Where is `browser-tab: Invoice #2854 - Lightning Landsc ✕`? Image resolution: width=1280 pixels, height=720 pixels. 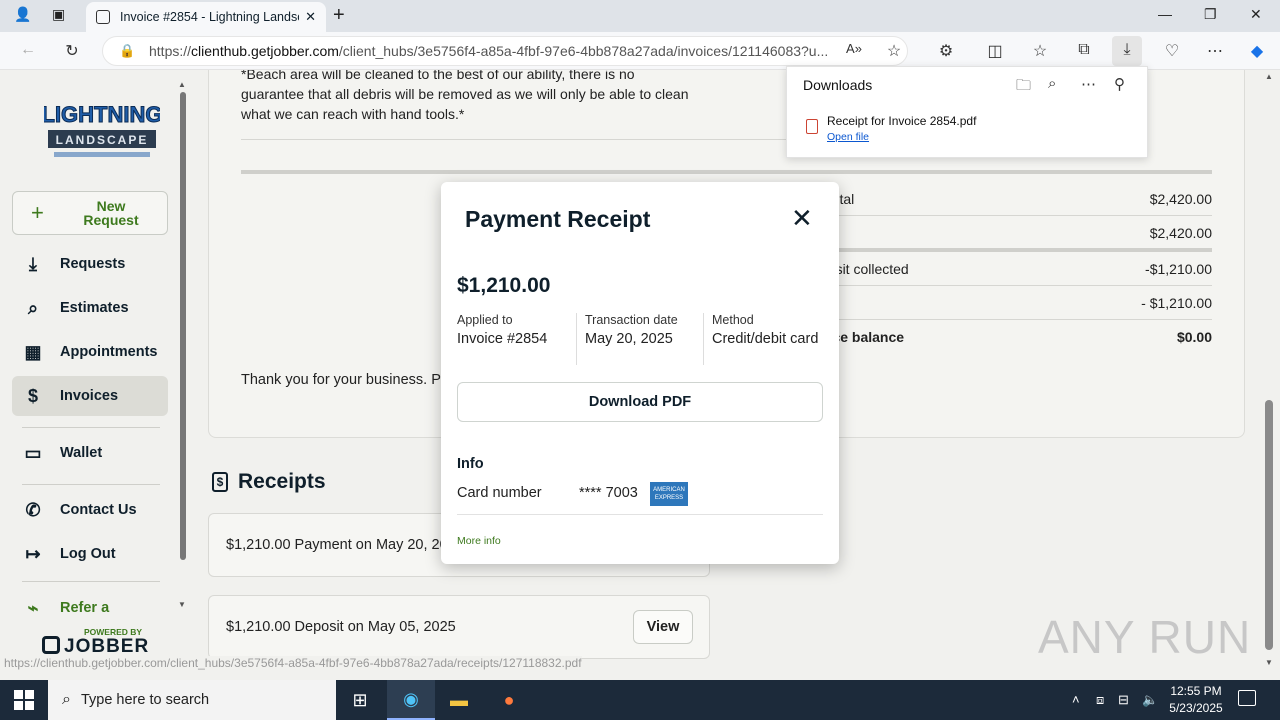
browser-tab: Invoice #2854 - Lightning Landsc ✕ is located at coordinates (206, 17).